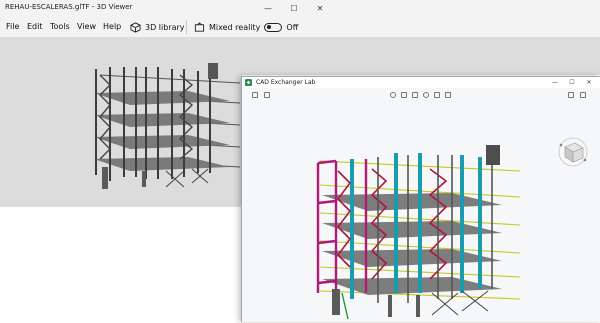 The height and width of the screenshot is (323, 600). I want to click on cad-close-button: ✕, so click(589, 82).